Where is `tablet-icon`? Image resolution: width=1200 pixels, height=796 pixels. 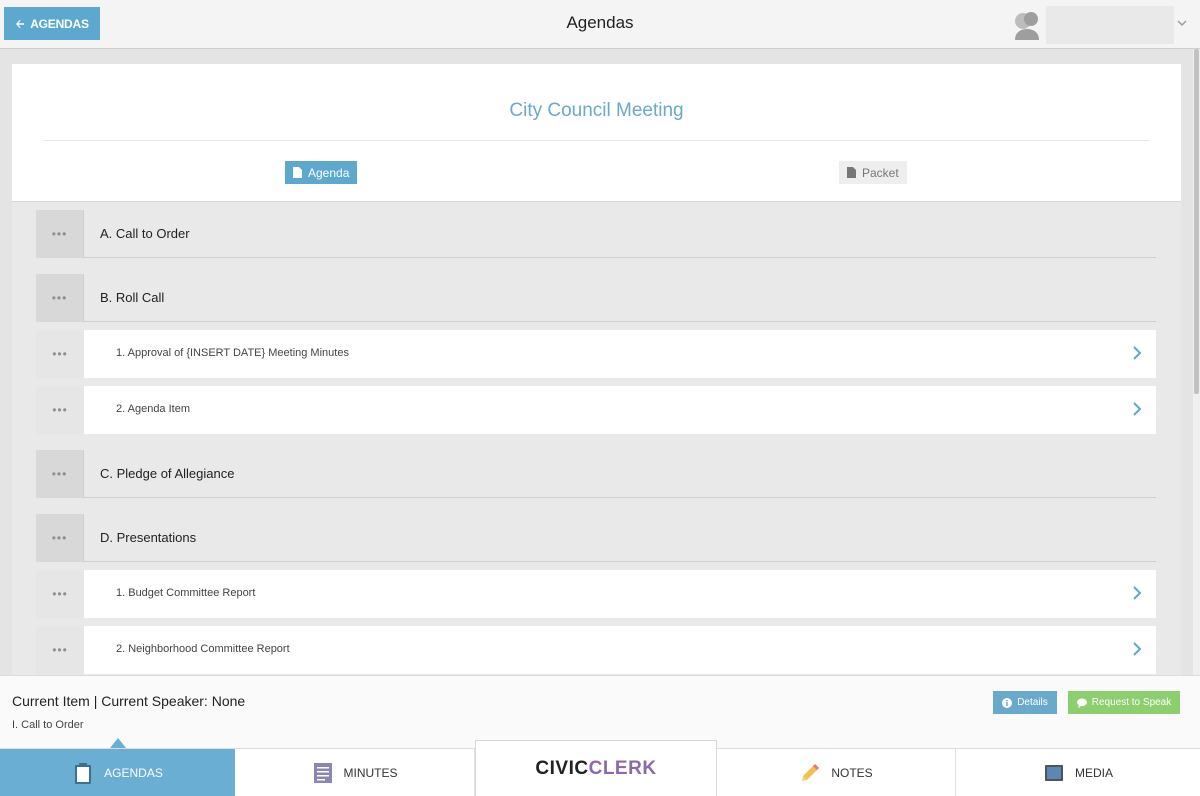 tablet-icon is located at coordinates (1053, 773).